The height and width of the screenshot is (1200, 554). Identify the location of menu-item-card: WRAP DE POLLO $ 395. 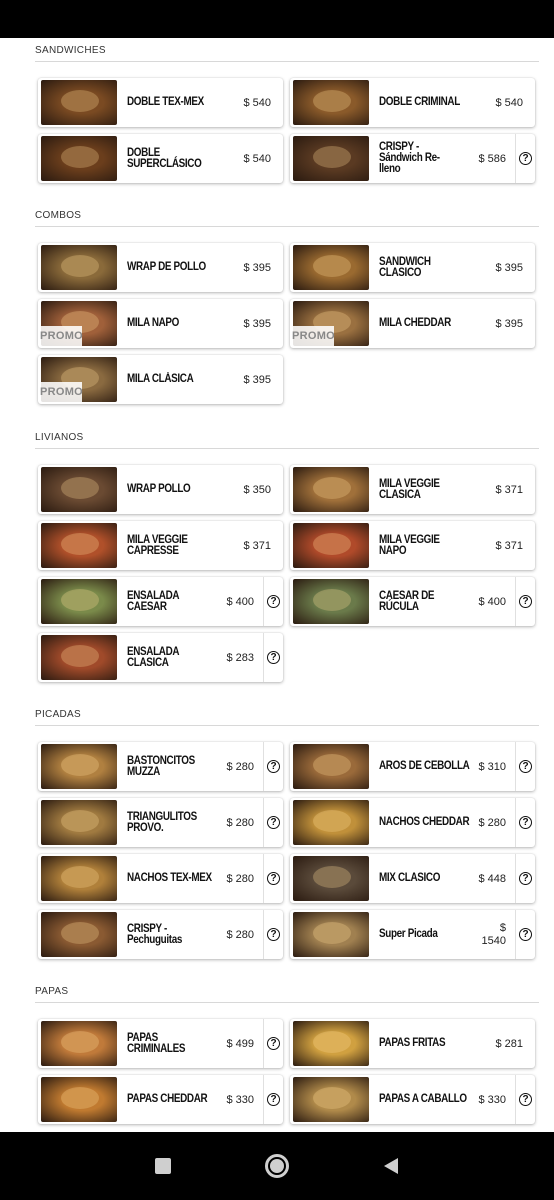
(160, 267).